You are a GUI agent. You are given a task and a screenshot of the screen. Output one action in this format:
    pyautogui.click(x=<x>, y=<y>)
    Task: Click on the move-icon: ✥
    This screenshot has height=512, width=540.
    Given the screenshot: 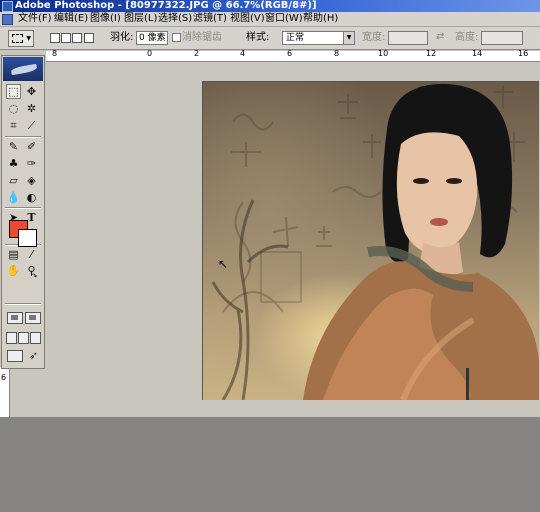 What is the action you would take?
    pyautogui.click(x=31, y=91)
    